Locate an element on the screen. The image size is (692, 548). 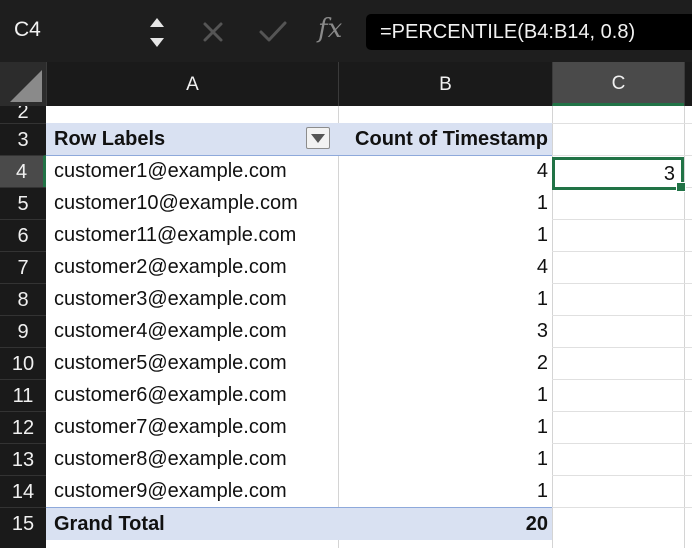
formula-text: =PERCENTILE(B4:B14, 0.8) is located at coordinates (508, 32).